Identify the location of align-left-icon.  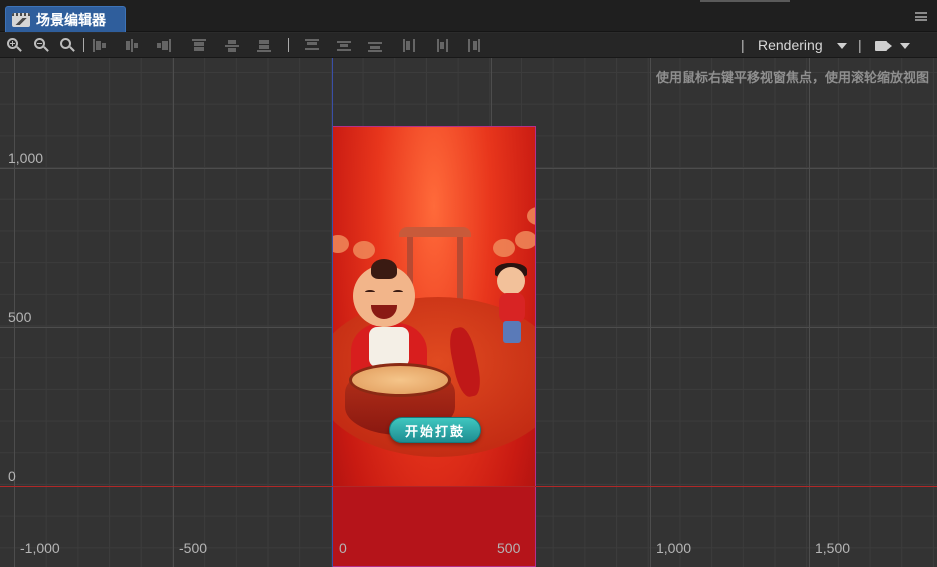
(100, 45).